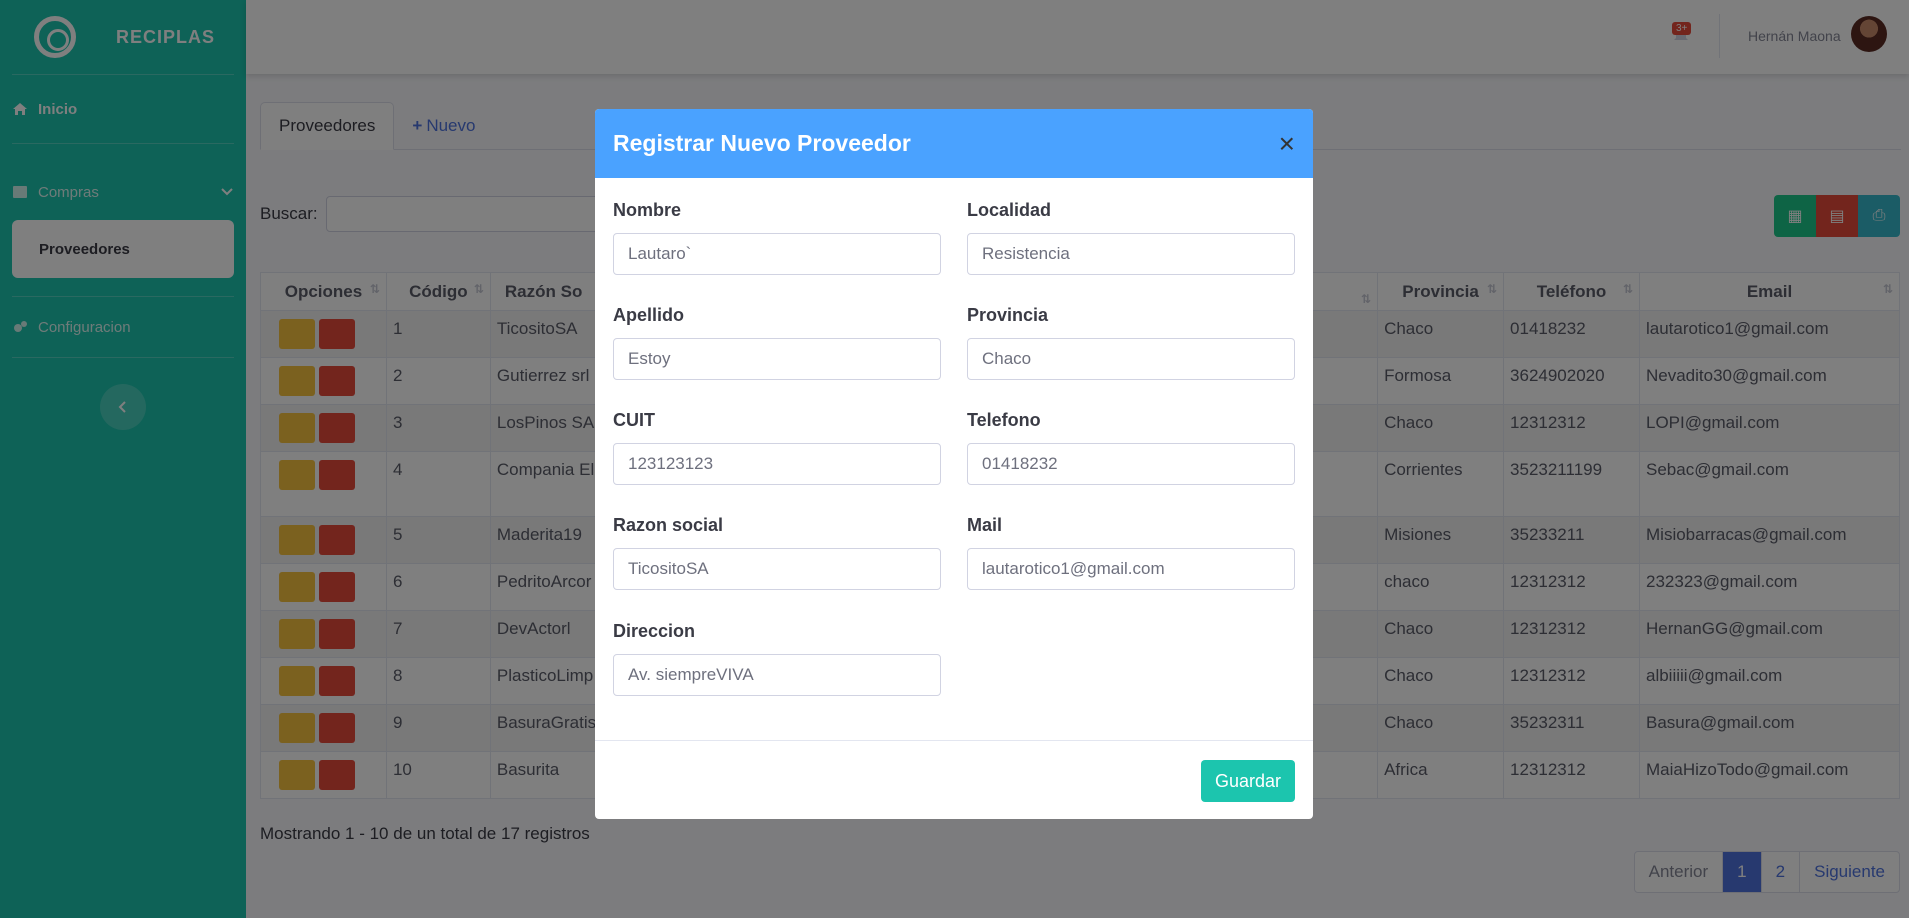  I want to click on field-label: Telefono, so click(1004, 420).